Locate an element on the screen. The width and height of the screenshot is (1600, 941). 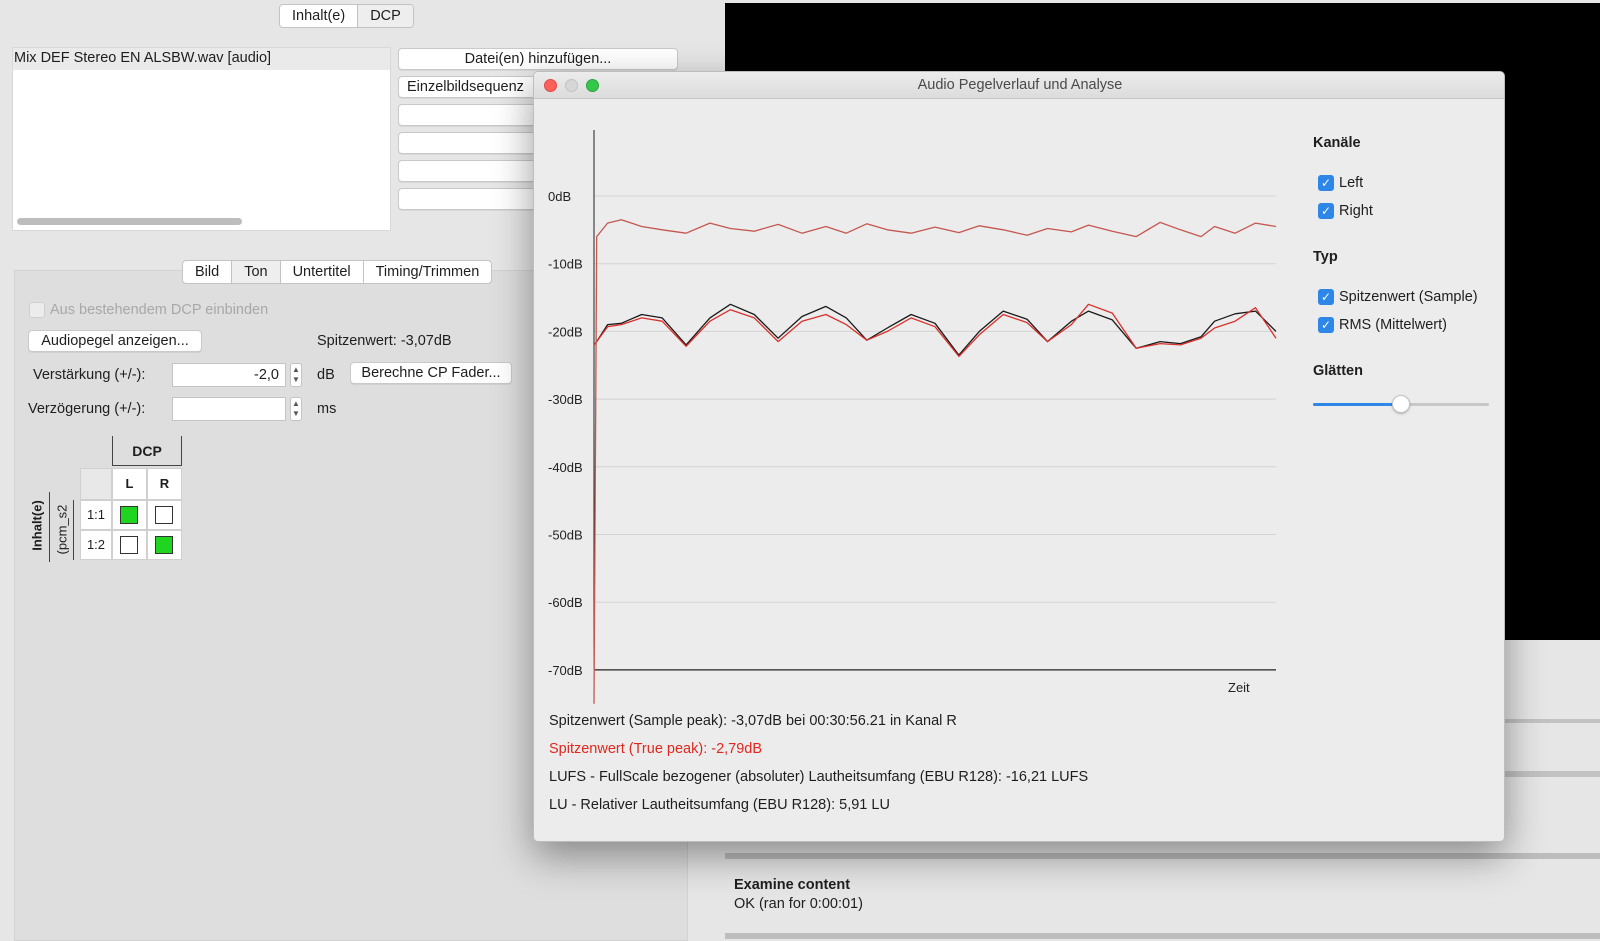
status-message: OK (ran for 0:00:01) is located at coordinates (798, 904).